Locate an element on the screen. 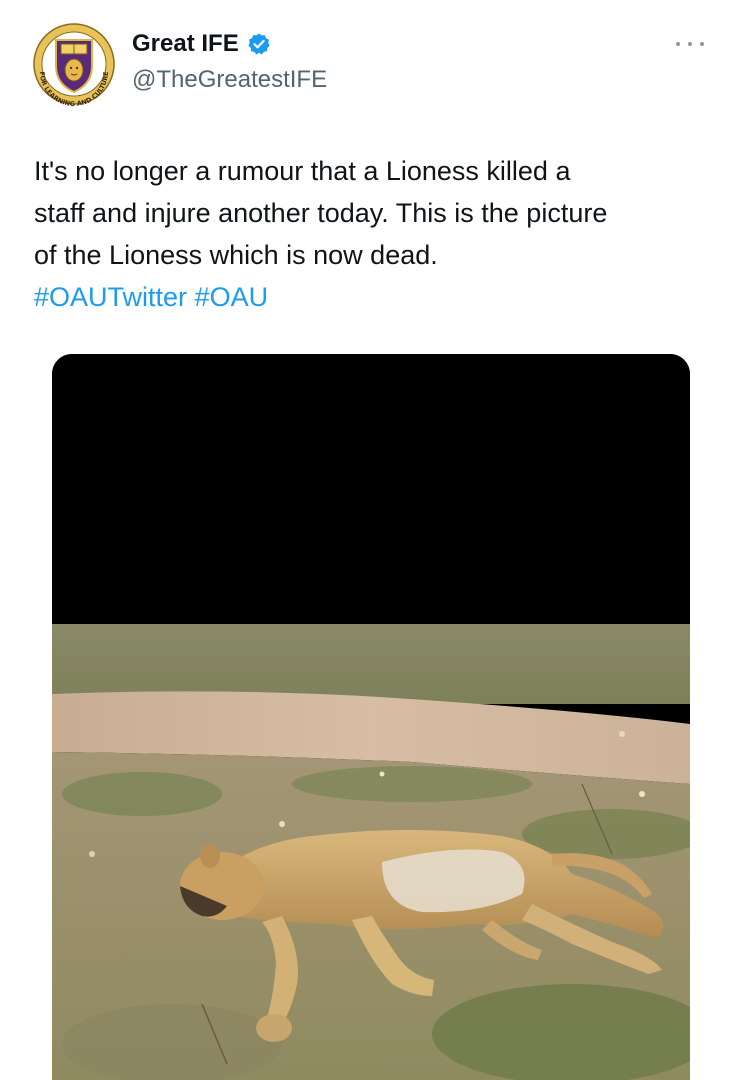  university-crest-icon: FOR LEARNING AND CULTURE is located at coordinates (74, 64).